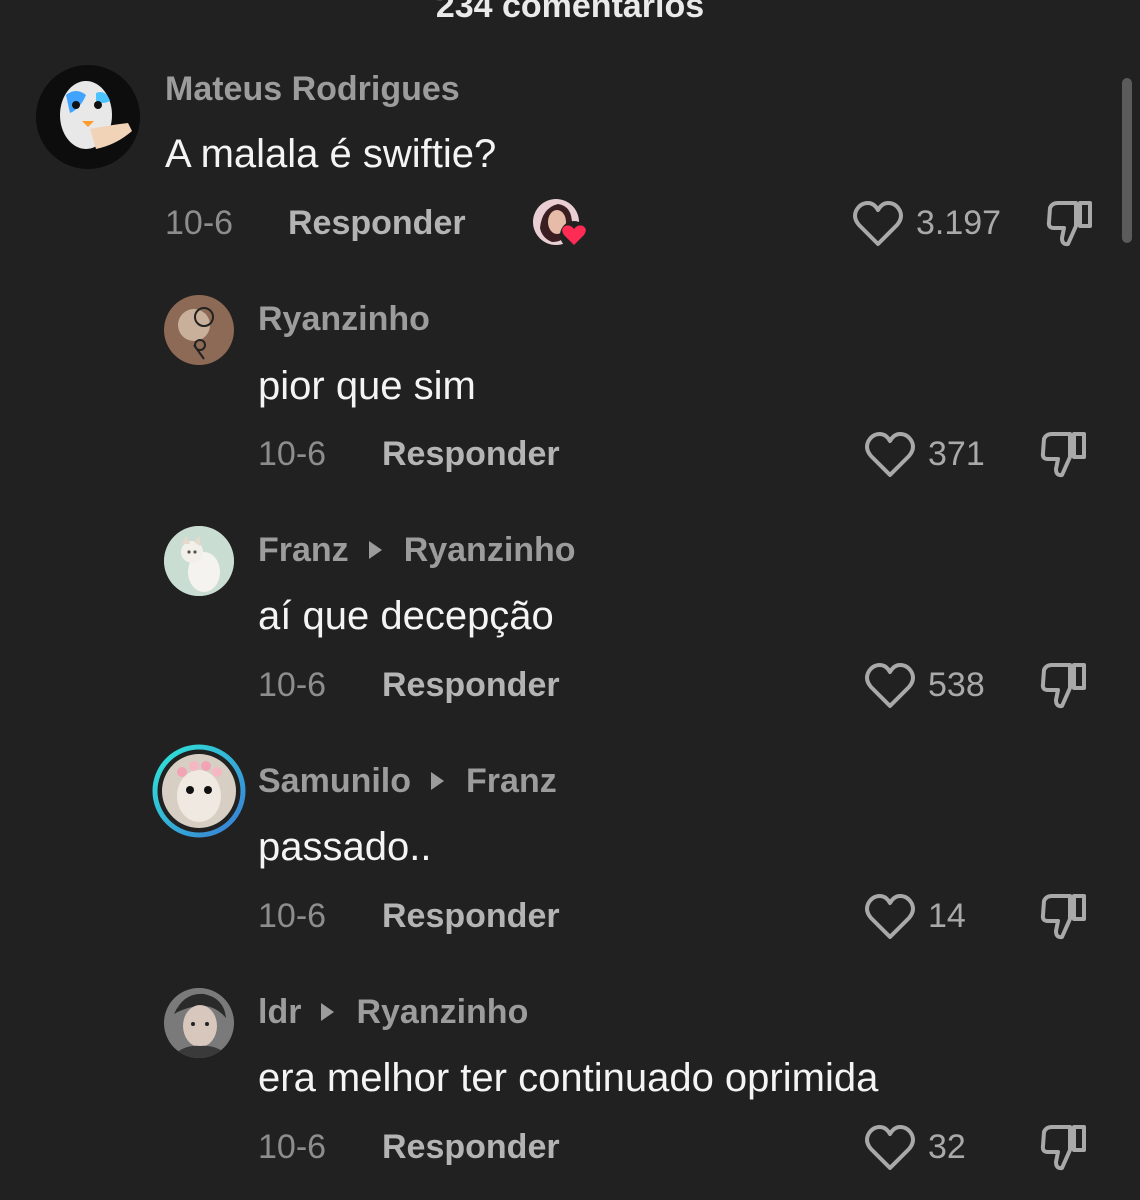 This screenshot has width=1140, height=1200. What do you see at coordinates (1127, 160) in the screenshot?
I see `scrollbar` at bounding box center [1127, 160].